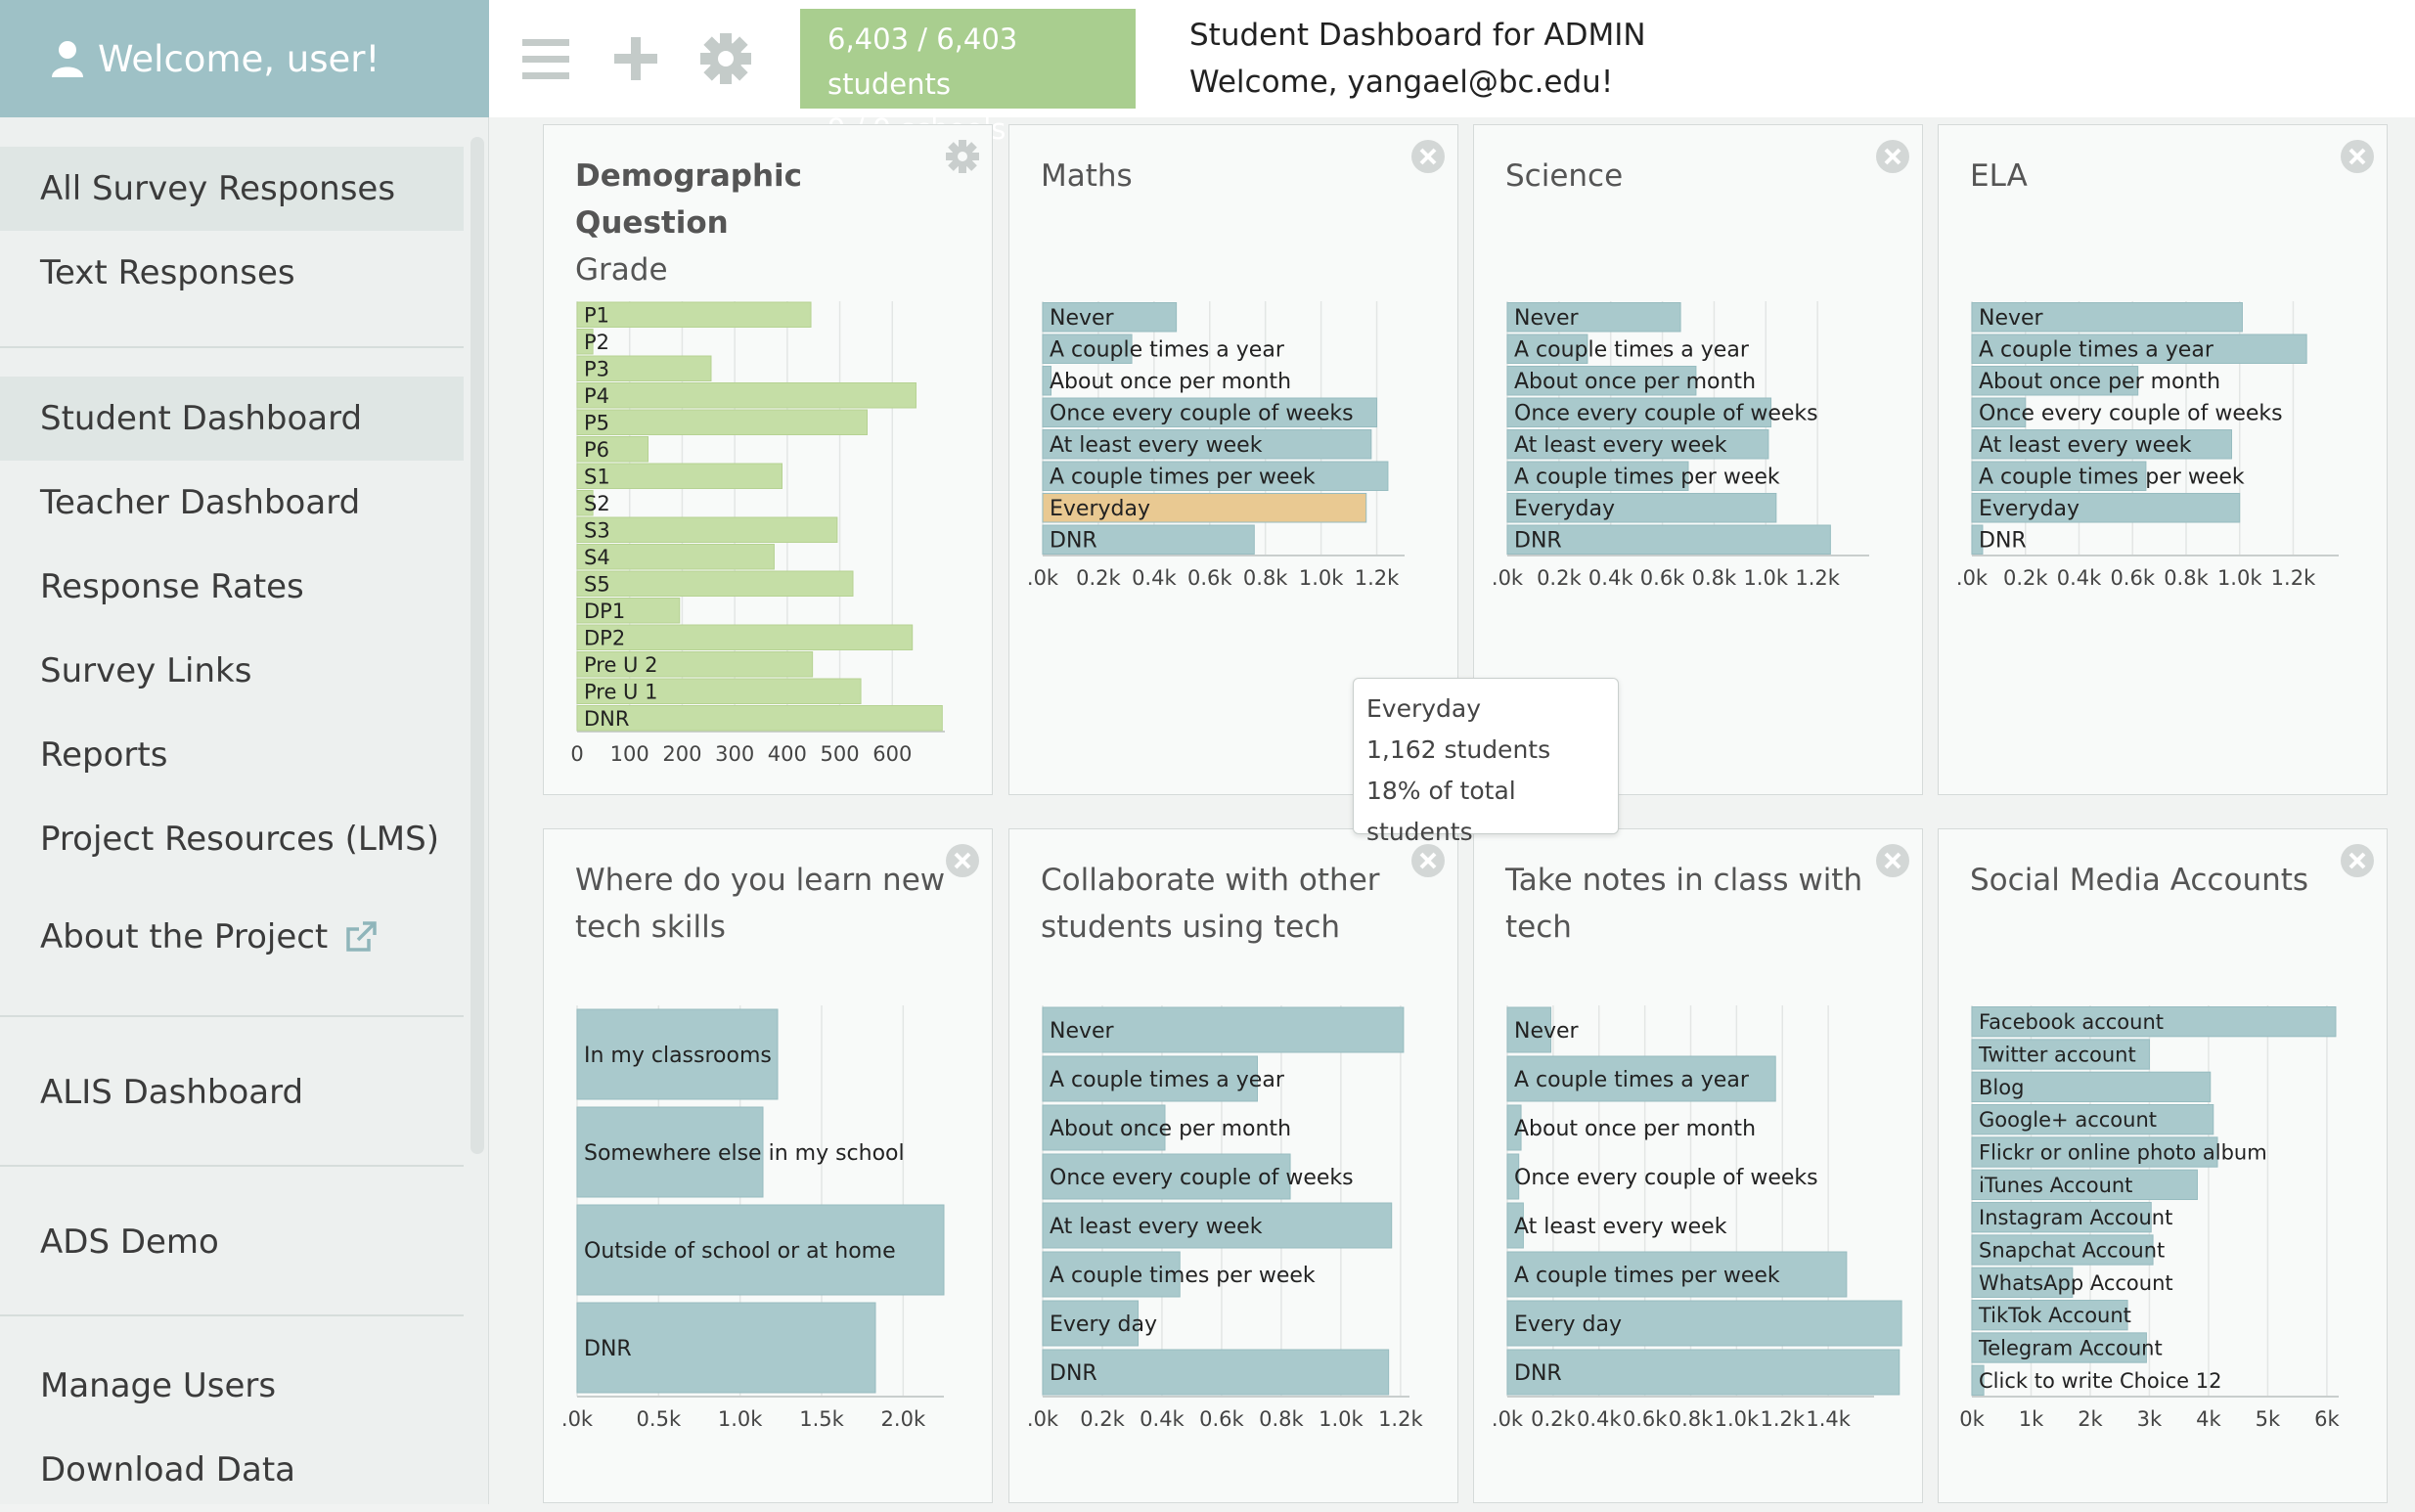  Describe the element at coordinates (681, 754) in the screenshot. I see `tick-label: 200` at that location.